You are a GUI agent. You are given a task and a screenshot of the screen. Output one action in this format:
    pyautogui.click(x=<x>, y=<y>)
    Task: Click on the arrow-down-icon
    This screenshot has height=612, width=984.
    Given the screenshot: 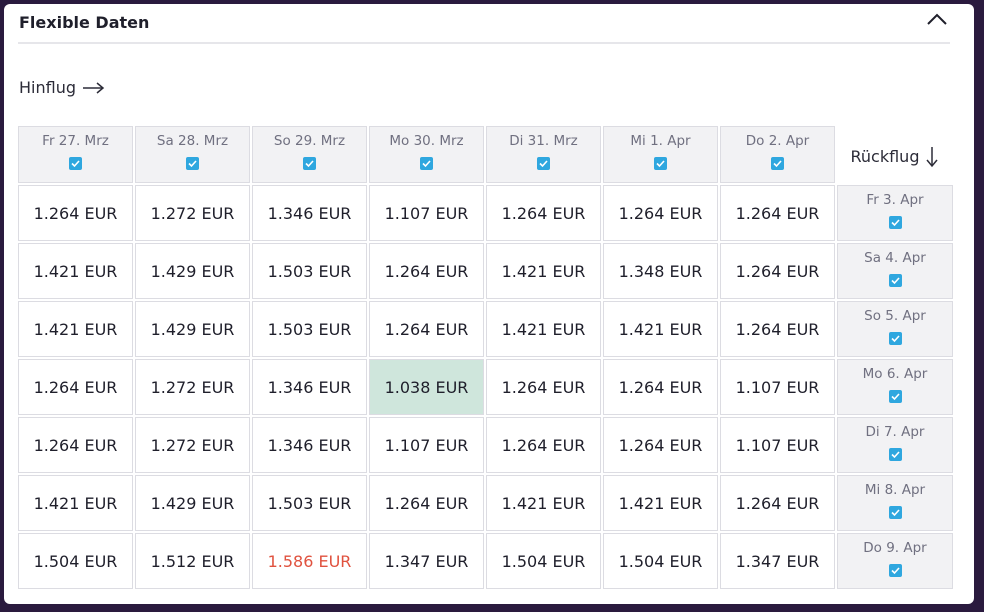 What is the action you would take?
    pyautogui.click(x=932, y=156)
    